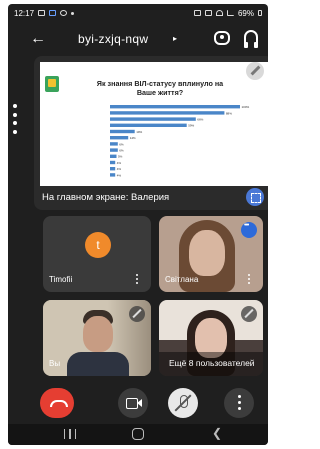  I want to click on slide-title-line2: Ваше життя?, so click(160, 92).